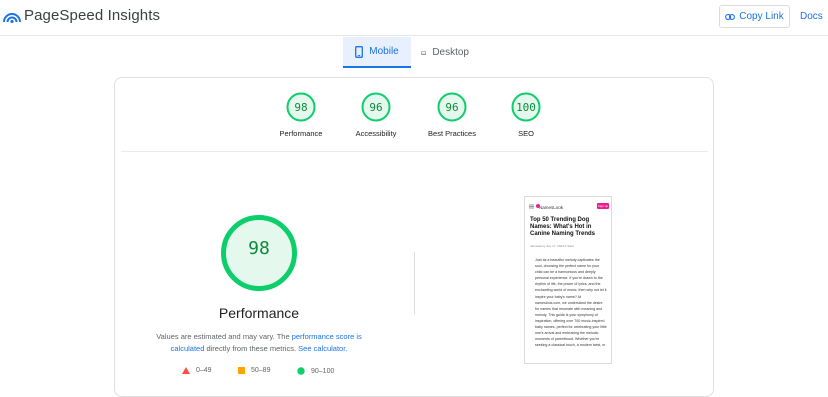 The image size is (828, 397). I want to click on gauge-score: 100, so click(526, 107).